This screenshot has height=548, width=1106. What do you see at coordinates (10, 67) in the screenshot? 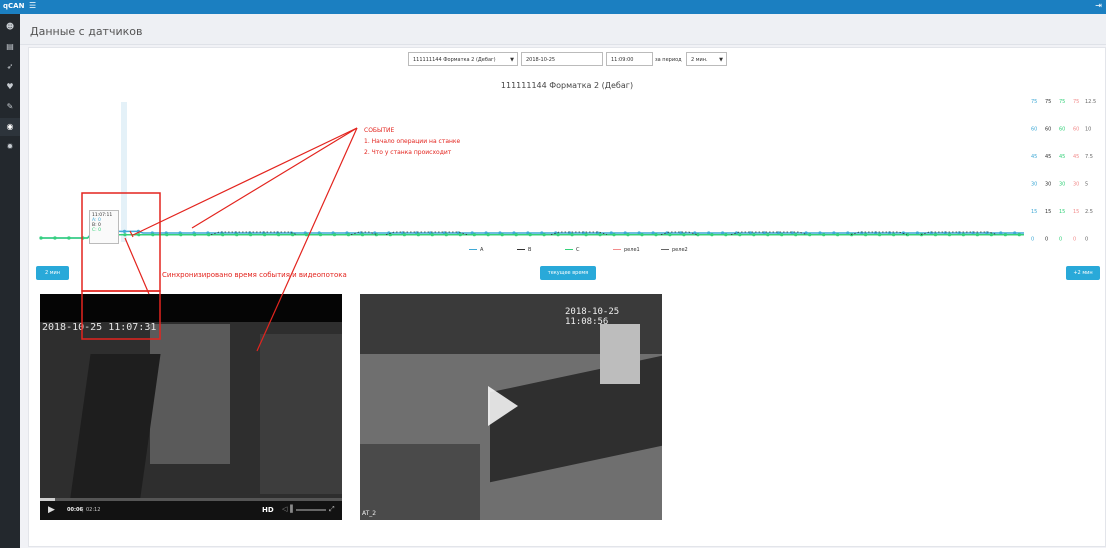
I see `rocket-icon: ➶` at bounding box center [10, 67].